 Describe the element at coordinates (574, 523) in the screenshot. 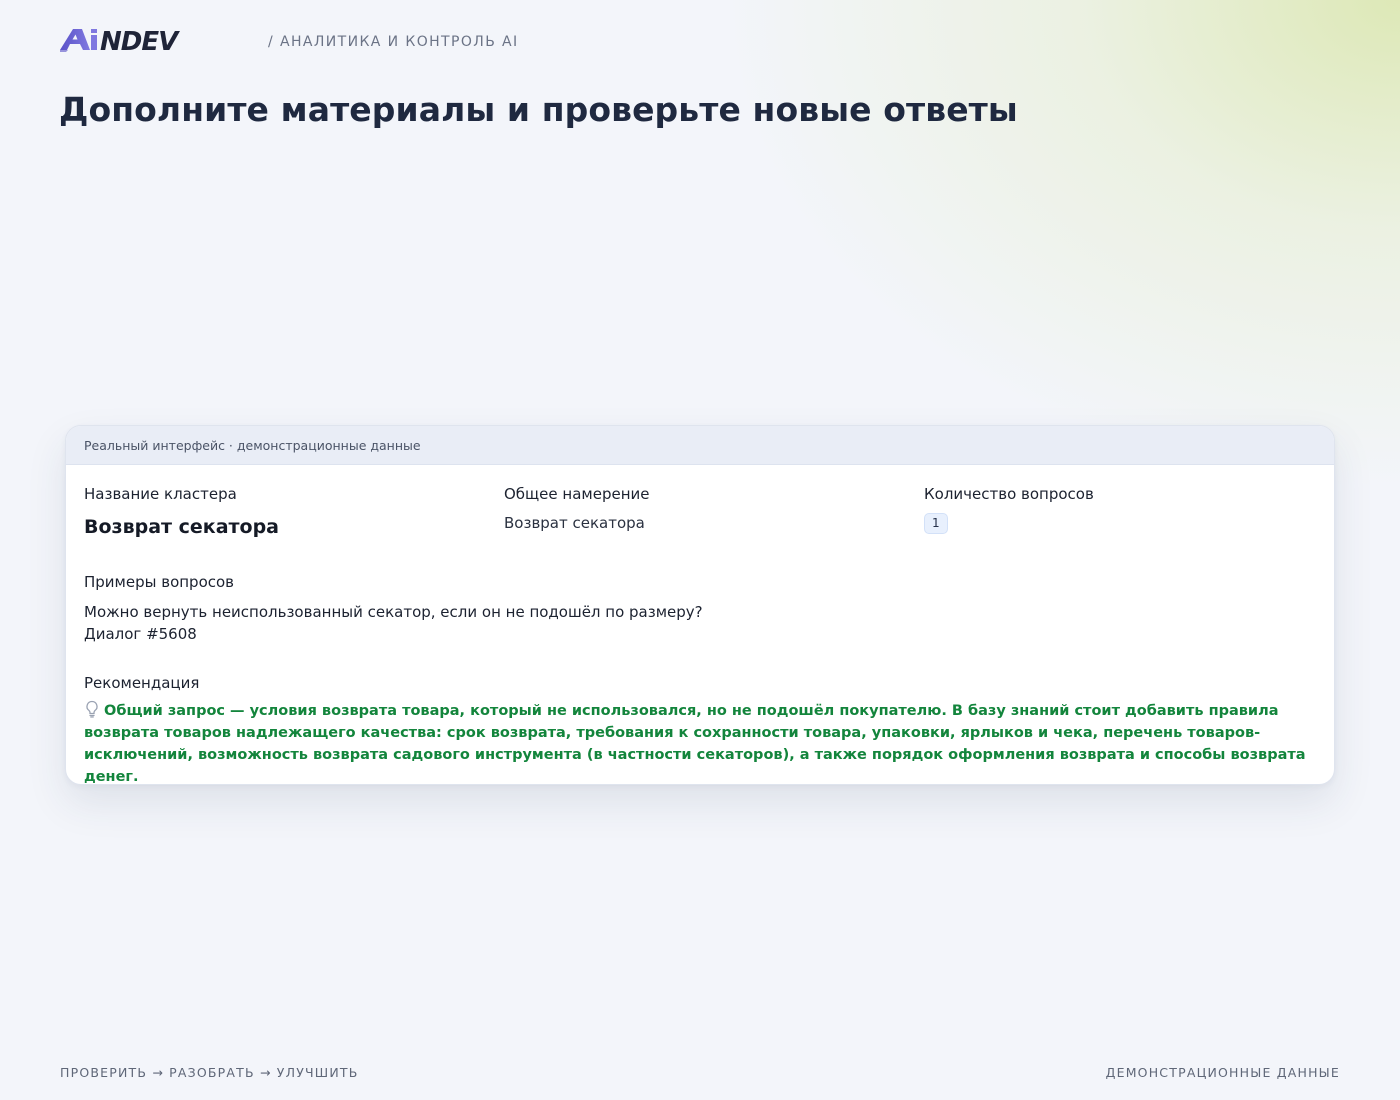

I see `intent-value: Возврат секатора` at that location.